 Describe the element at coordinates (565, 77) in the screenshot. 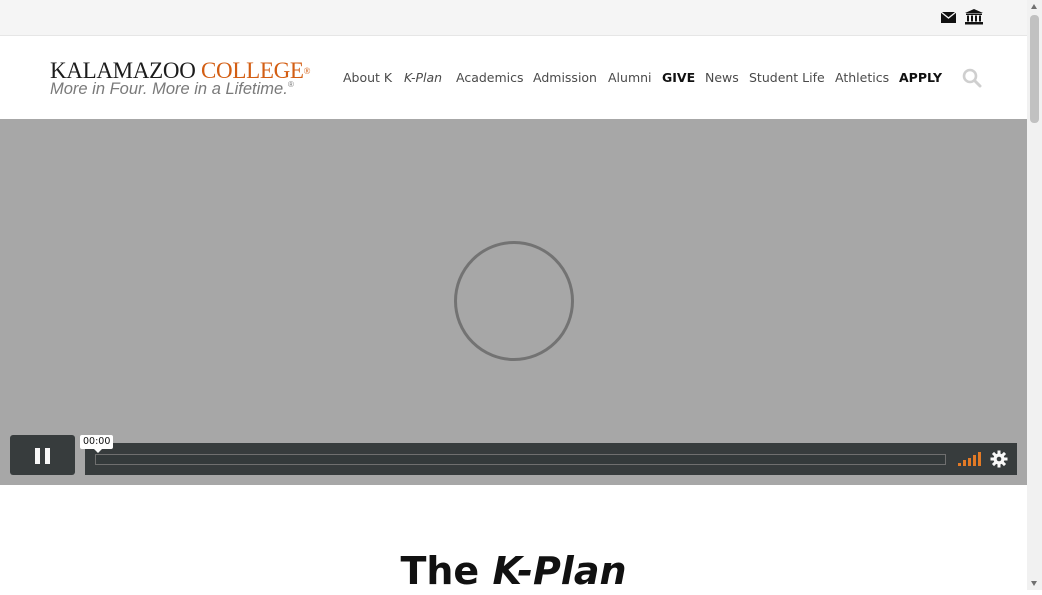

I see `nav-item-admission: Admission` at that location.